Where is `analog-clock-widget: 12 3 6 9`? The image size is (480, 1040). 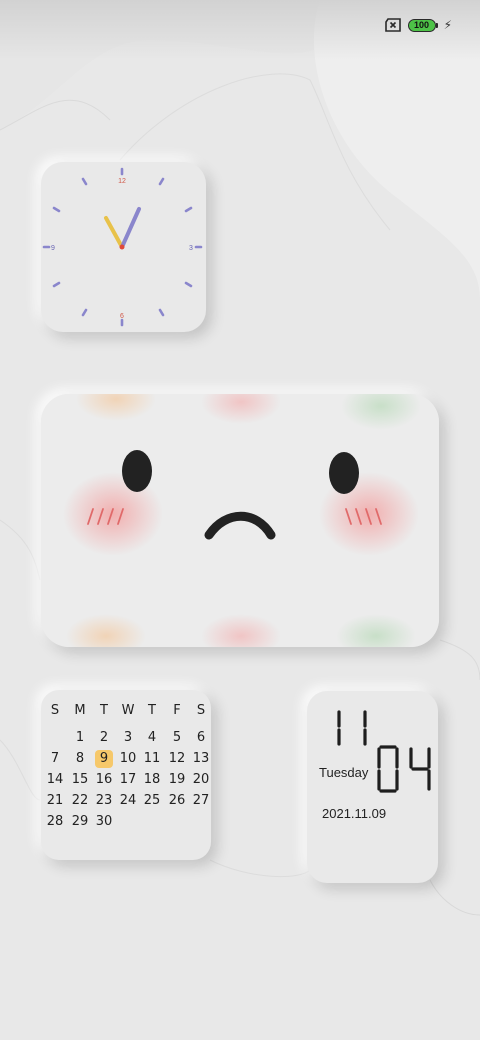
analog-clock-widget: 12 3 6 9 is located at coordinates (123, 247).